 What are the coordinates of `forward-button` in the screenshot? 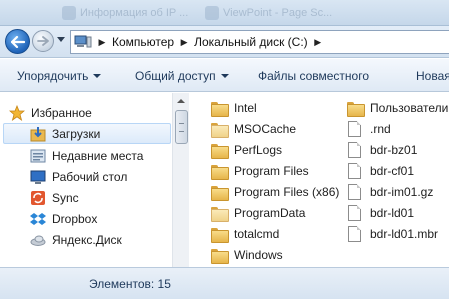 It's located at (43, 41).